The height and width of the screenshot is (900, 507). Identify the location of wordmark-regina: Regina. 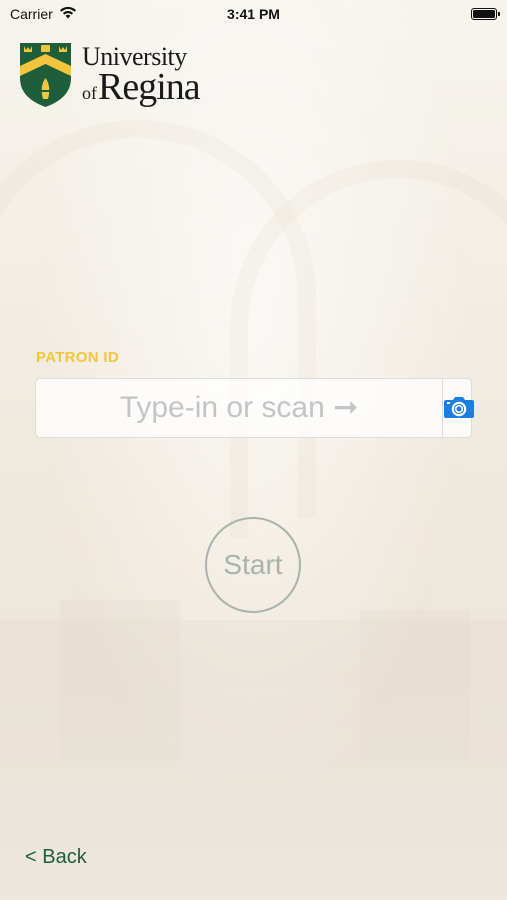
(149, 87).